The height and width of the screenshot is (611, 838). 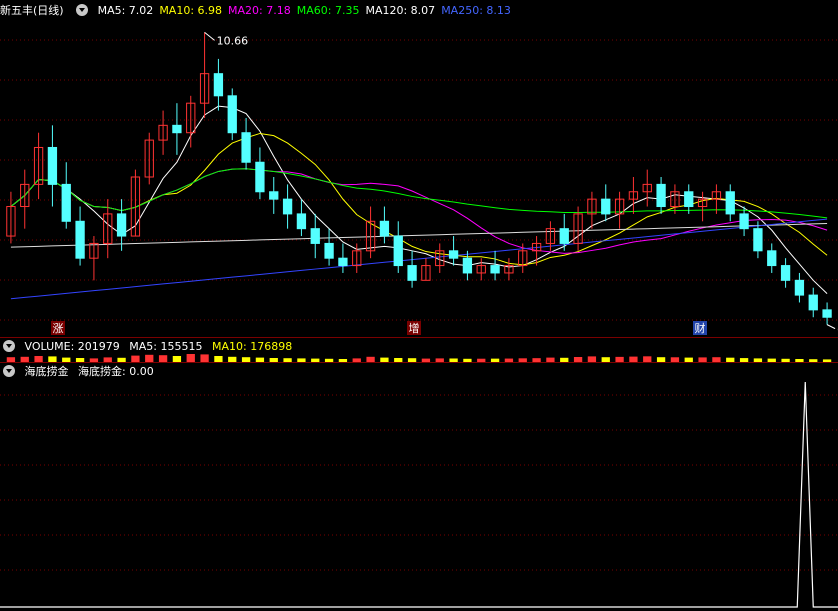 I want to click on low-pointer, so click(x=831, y=327).